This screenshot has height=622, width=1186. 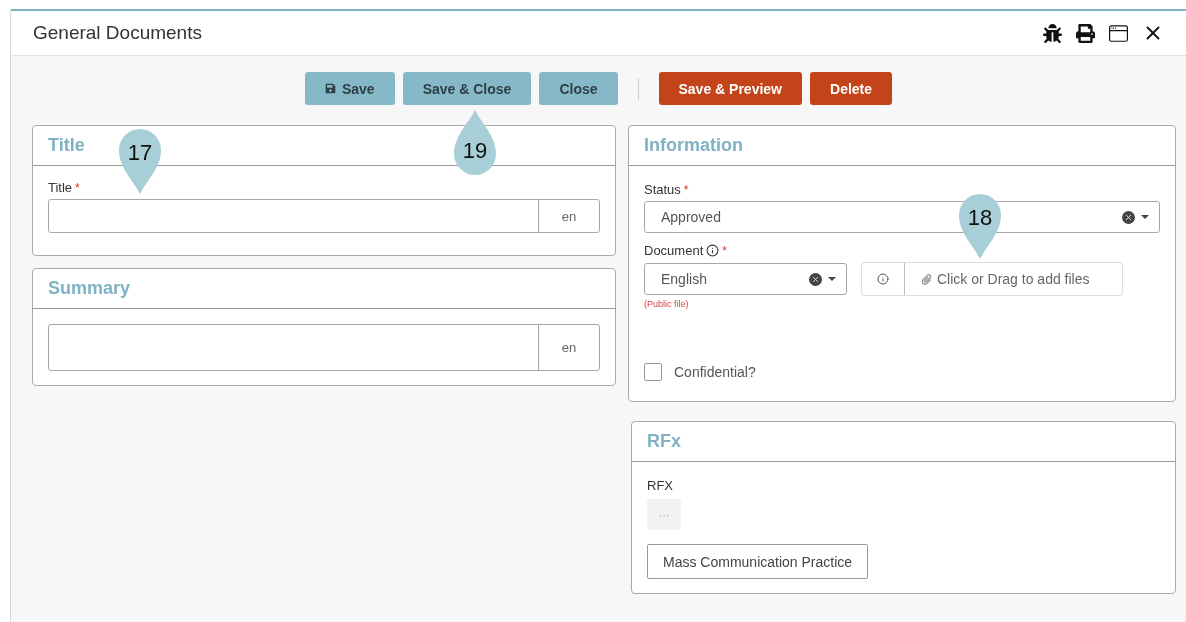 I want to click on window-title: General Documents, so click(x=118, y=33).